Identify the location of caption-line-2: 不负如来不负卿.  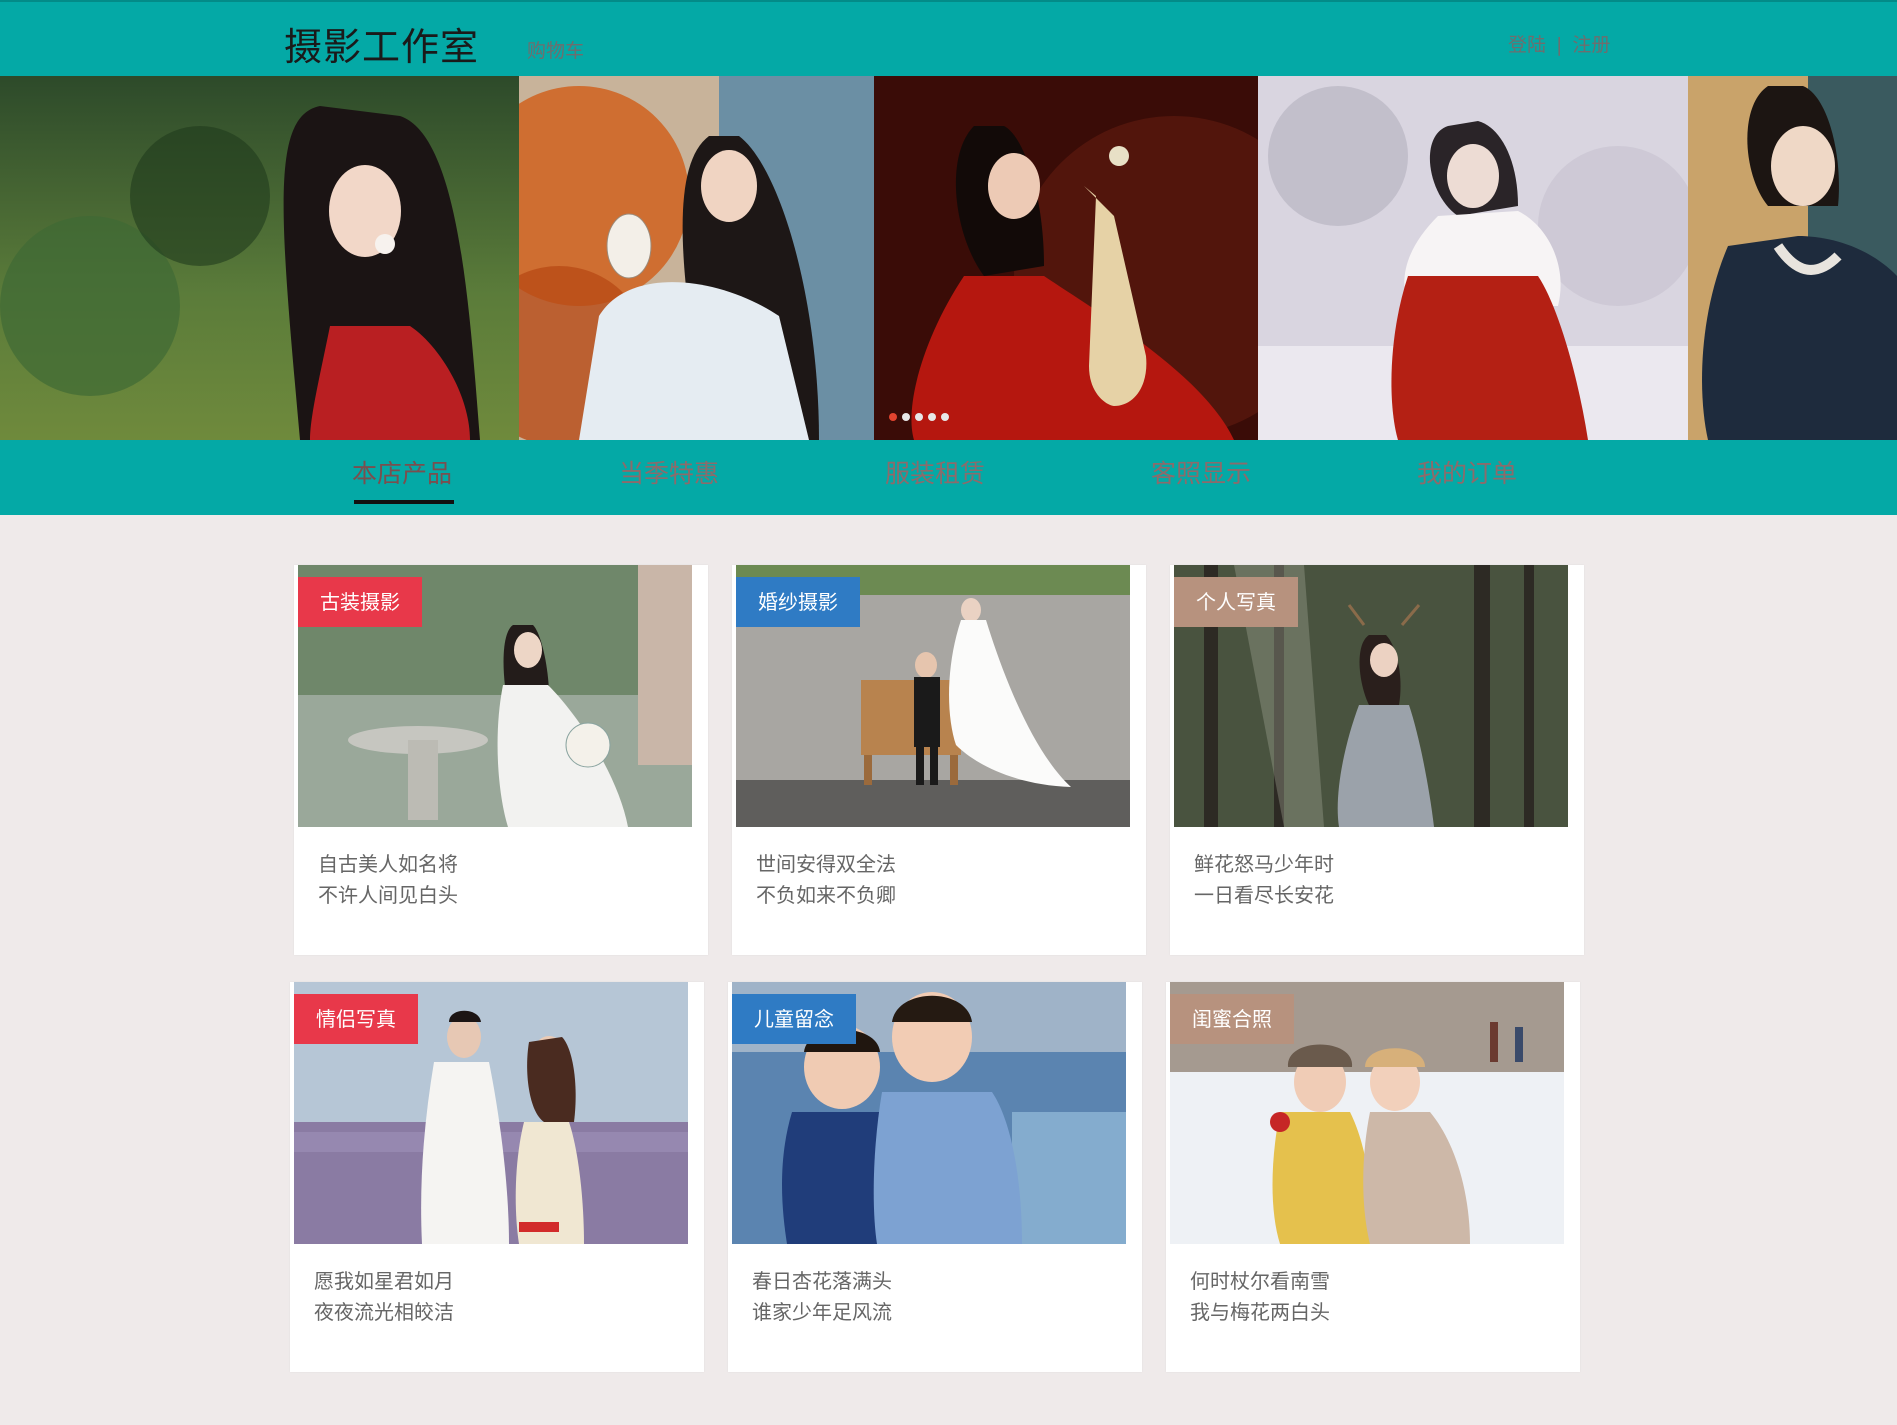
(826, 895).